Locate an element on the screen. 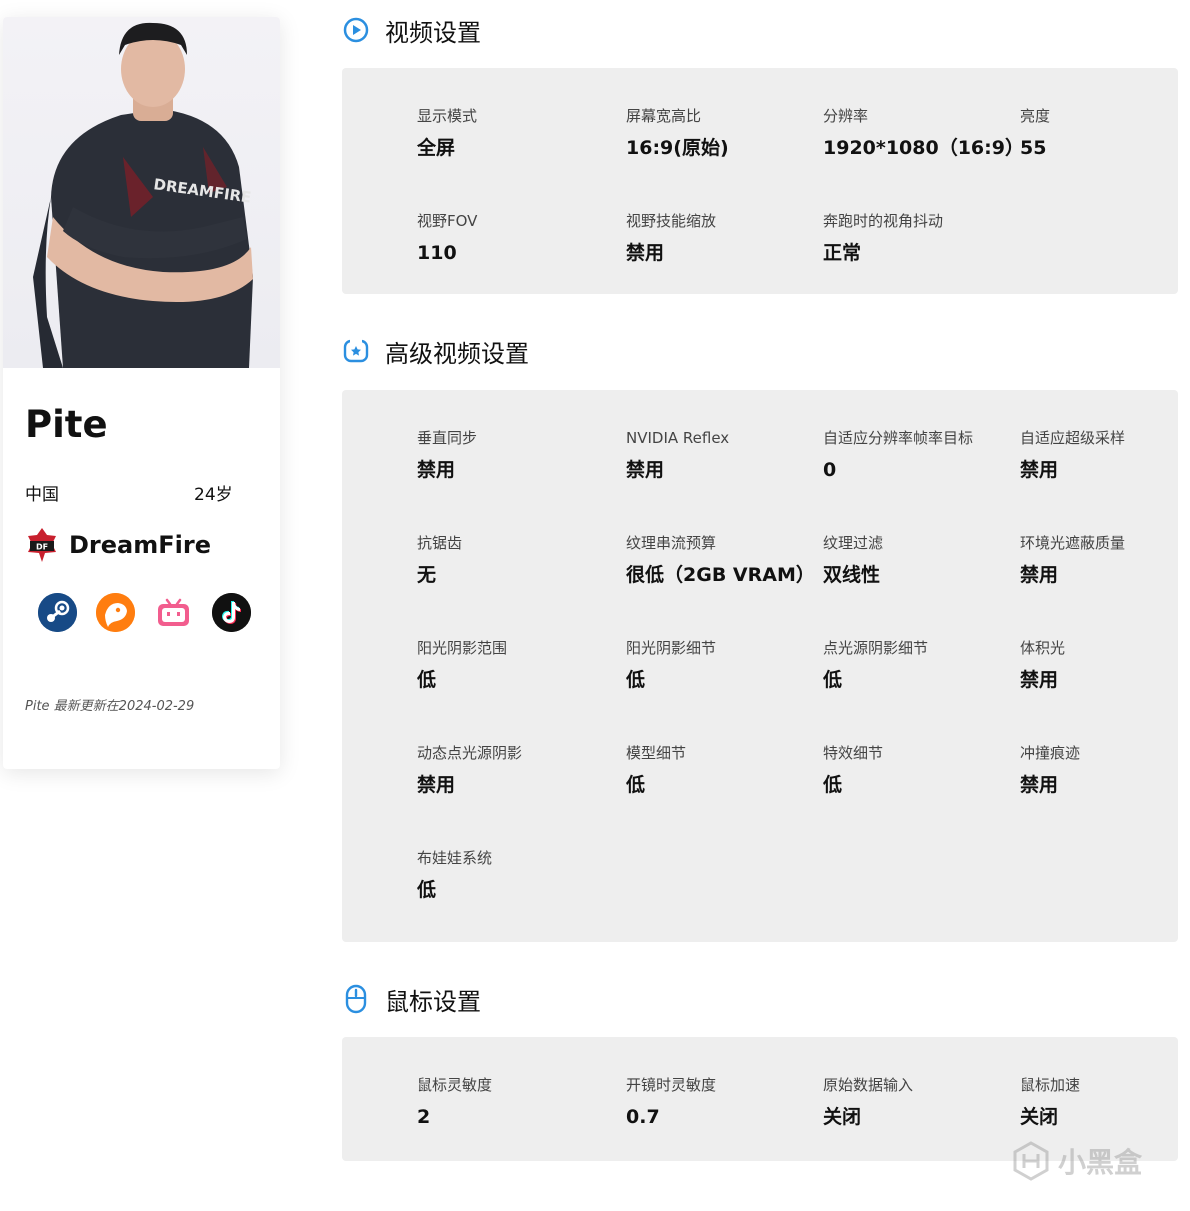 The height and width of the screenshot is (1211, 1190). setting-label: 阳光阴影范围 is located at coordinates (462, 648).